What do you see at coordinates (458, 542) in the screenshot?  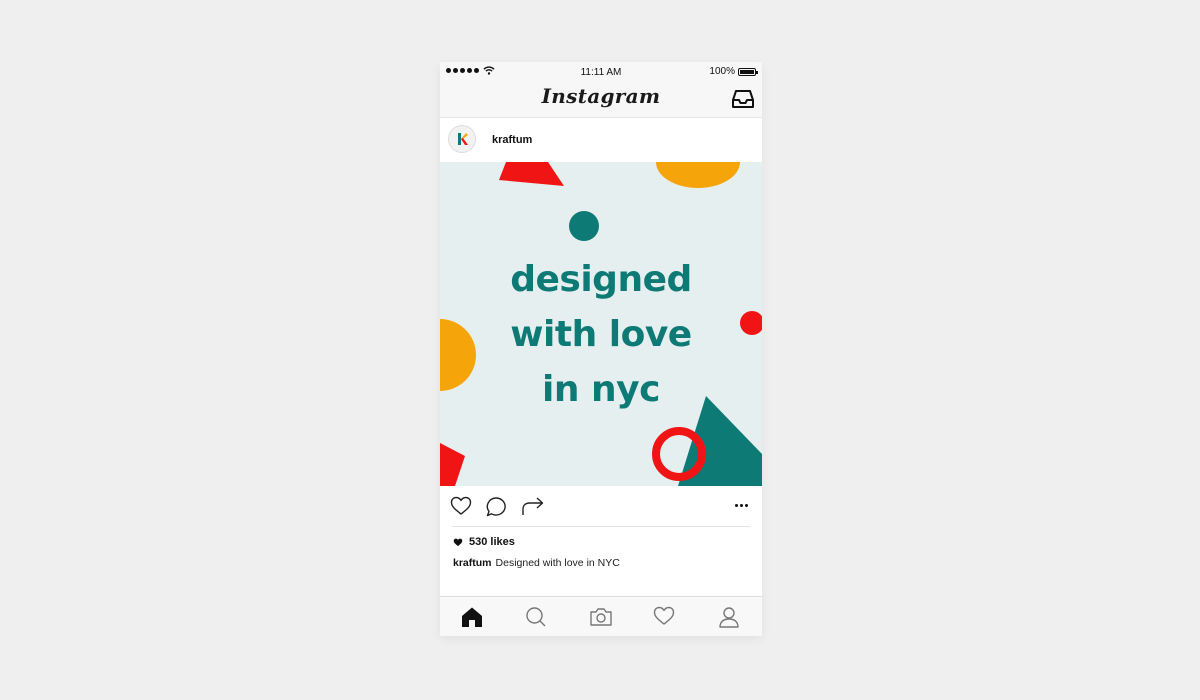 I see `heart-filled-icon` at bounding box center [458, 542].